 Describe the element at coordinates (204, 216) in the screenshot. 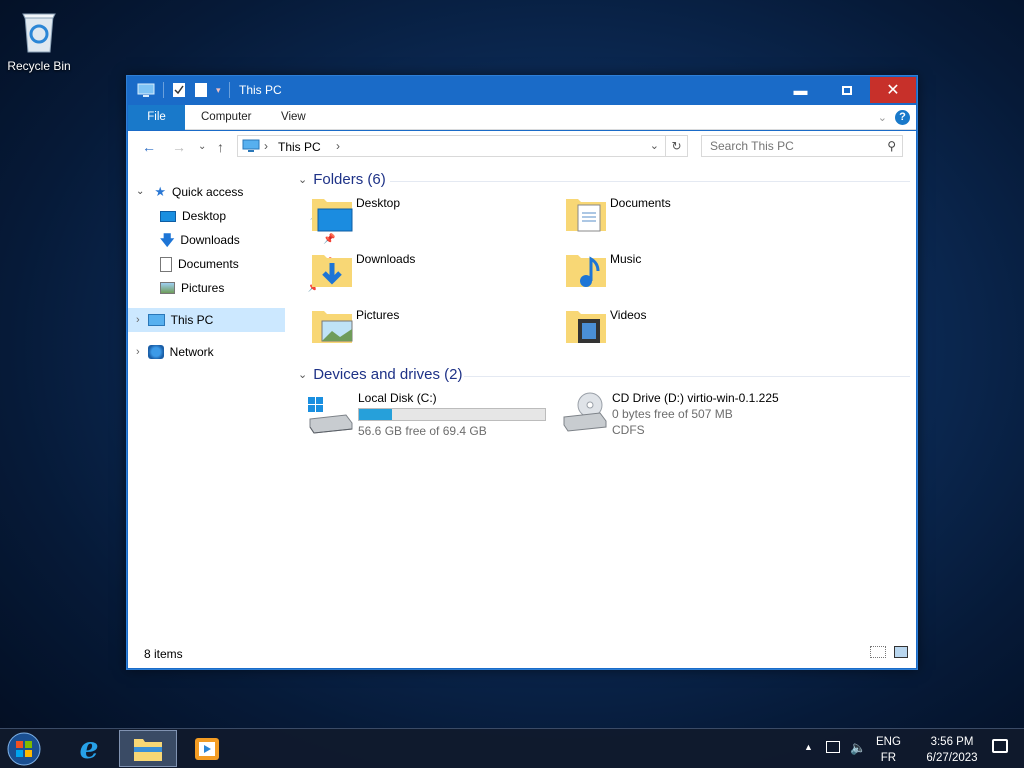

I see `nav-label: Desktop` at that location.